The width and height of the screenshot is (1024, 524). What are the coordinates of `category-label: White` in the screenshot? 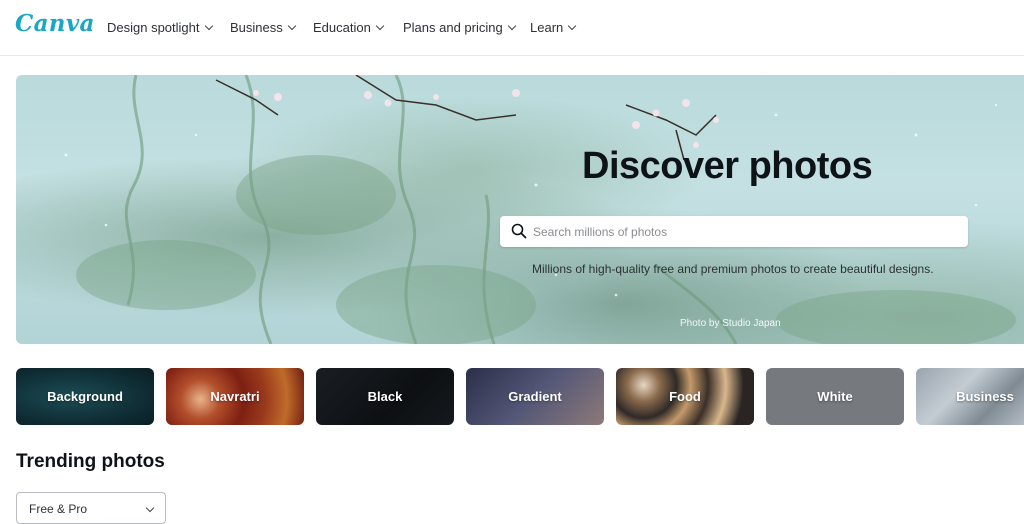 It's located at (835, 396).